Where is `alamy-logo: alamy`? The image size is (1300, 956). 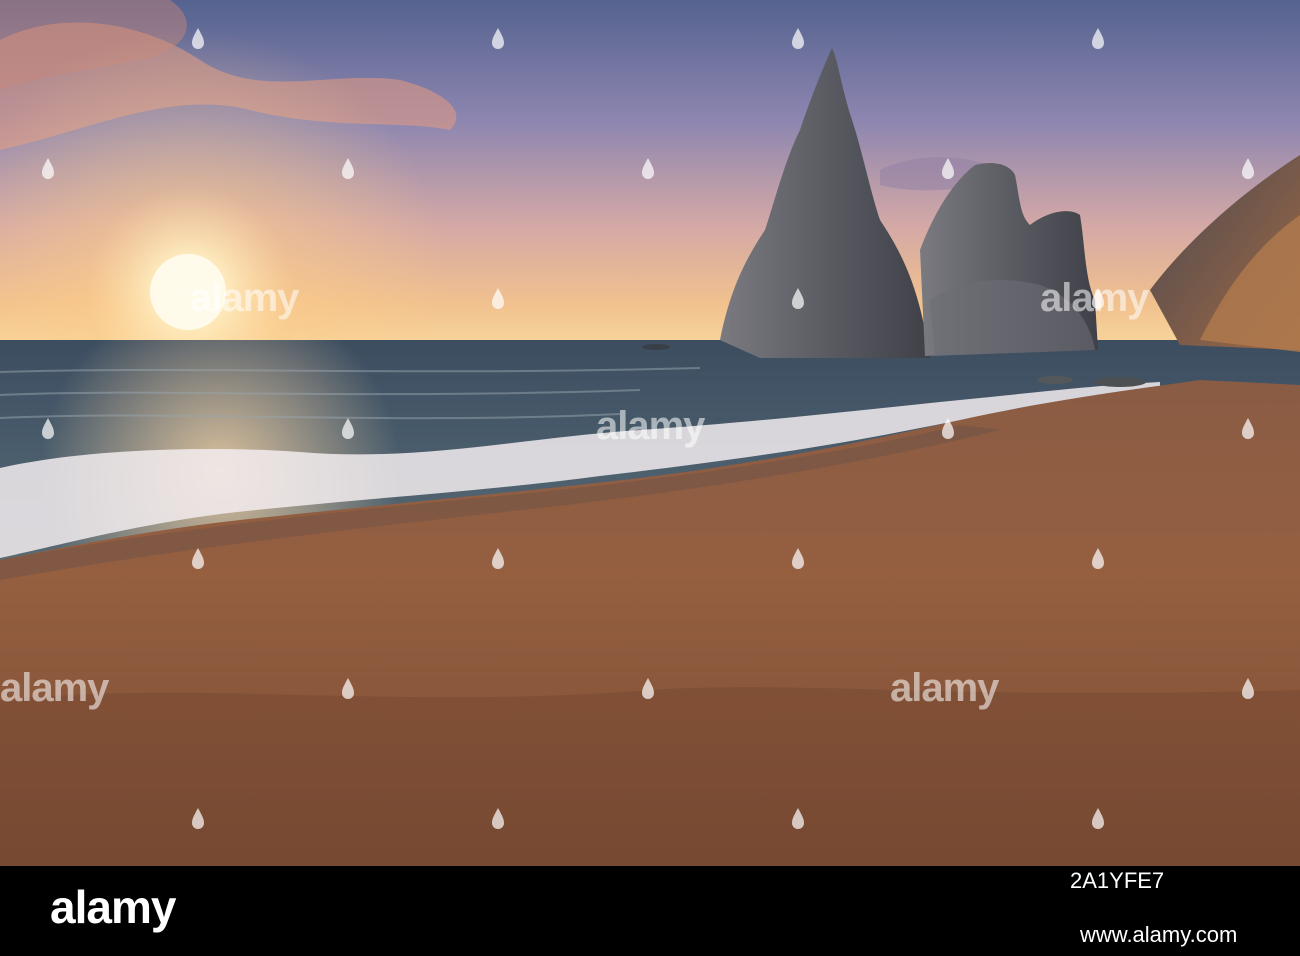
alamy-logo: alamy is located at coordinates (113, 907).